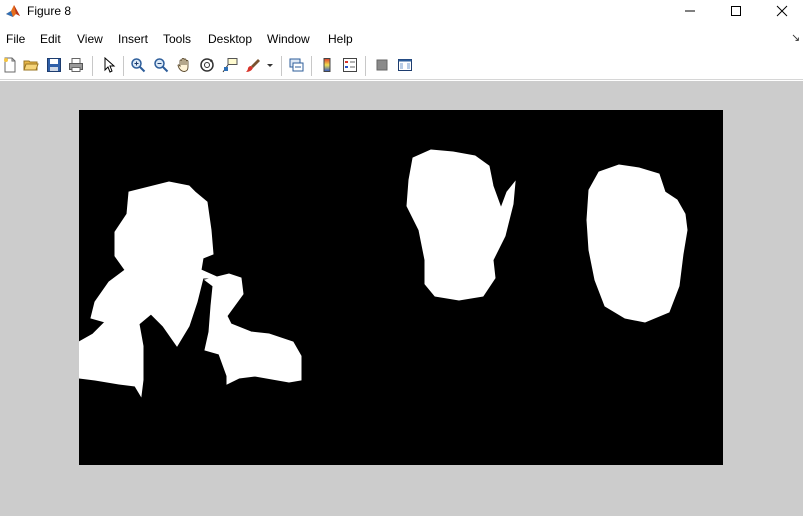 The height and width of the screenshot is (516, 803). What do you see at coordinates (461, 225) in the screenshot?
I see `mask-blob-center` at bounding box center [461, 225].